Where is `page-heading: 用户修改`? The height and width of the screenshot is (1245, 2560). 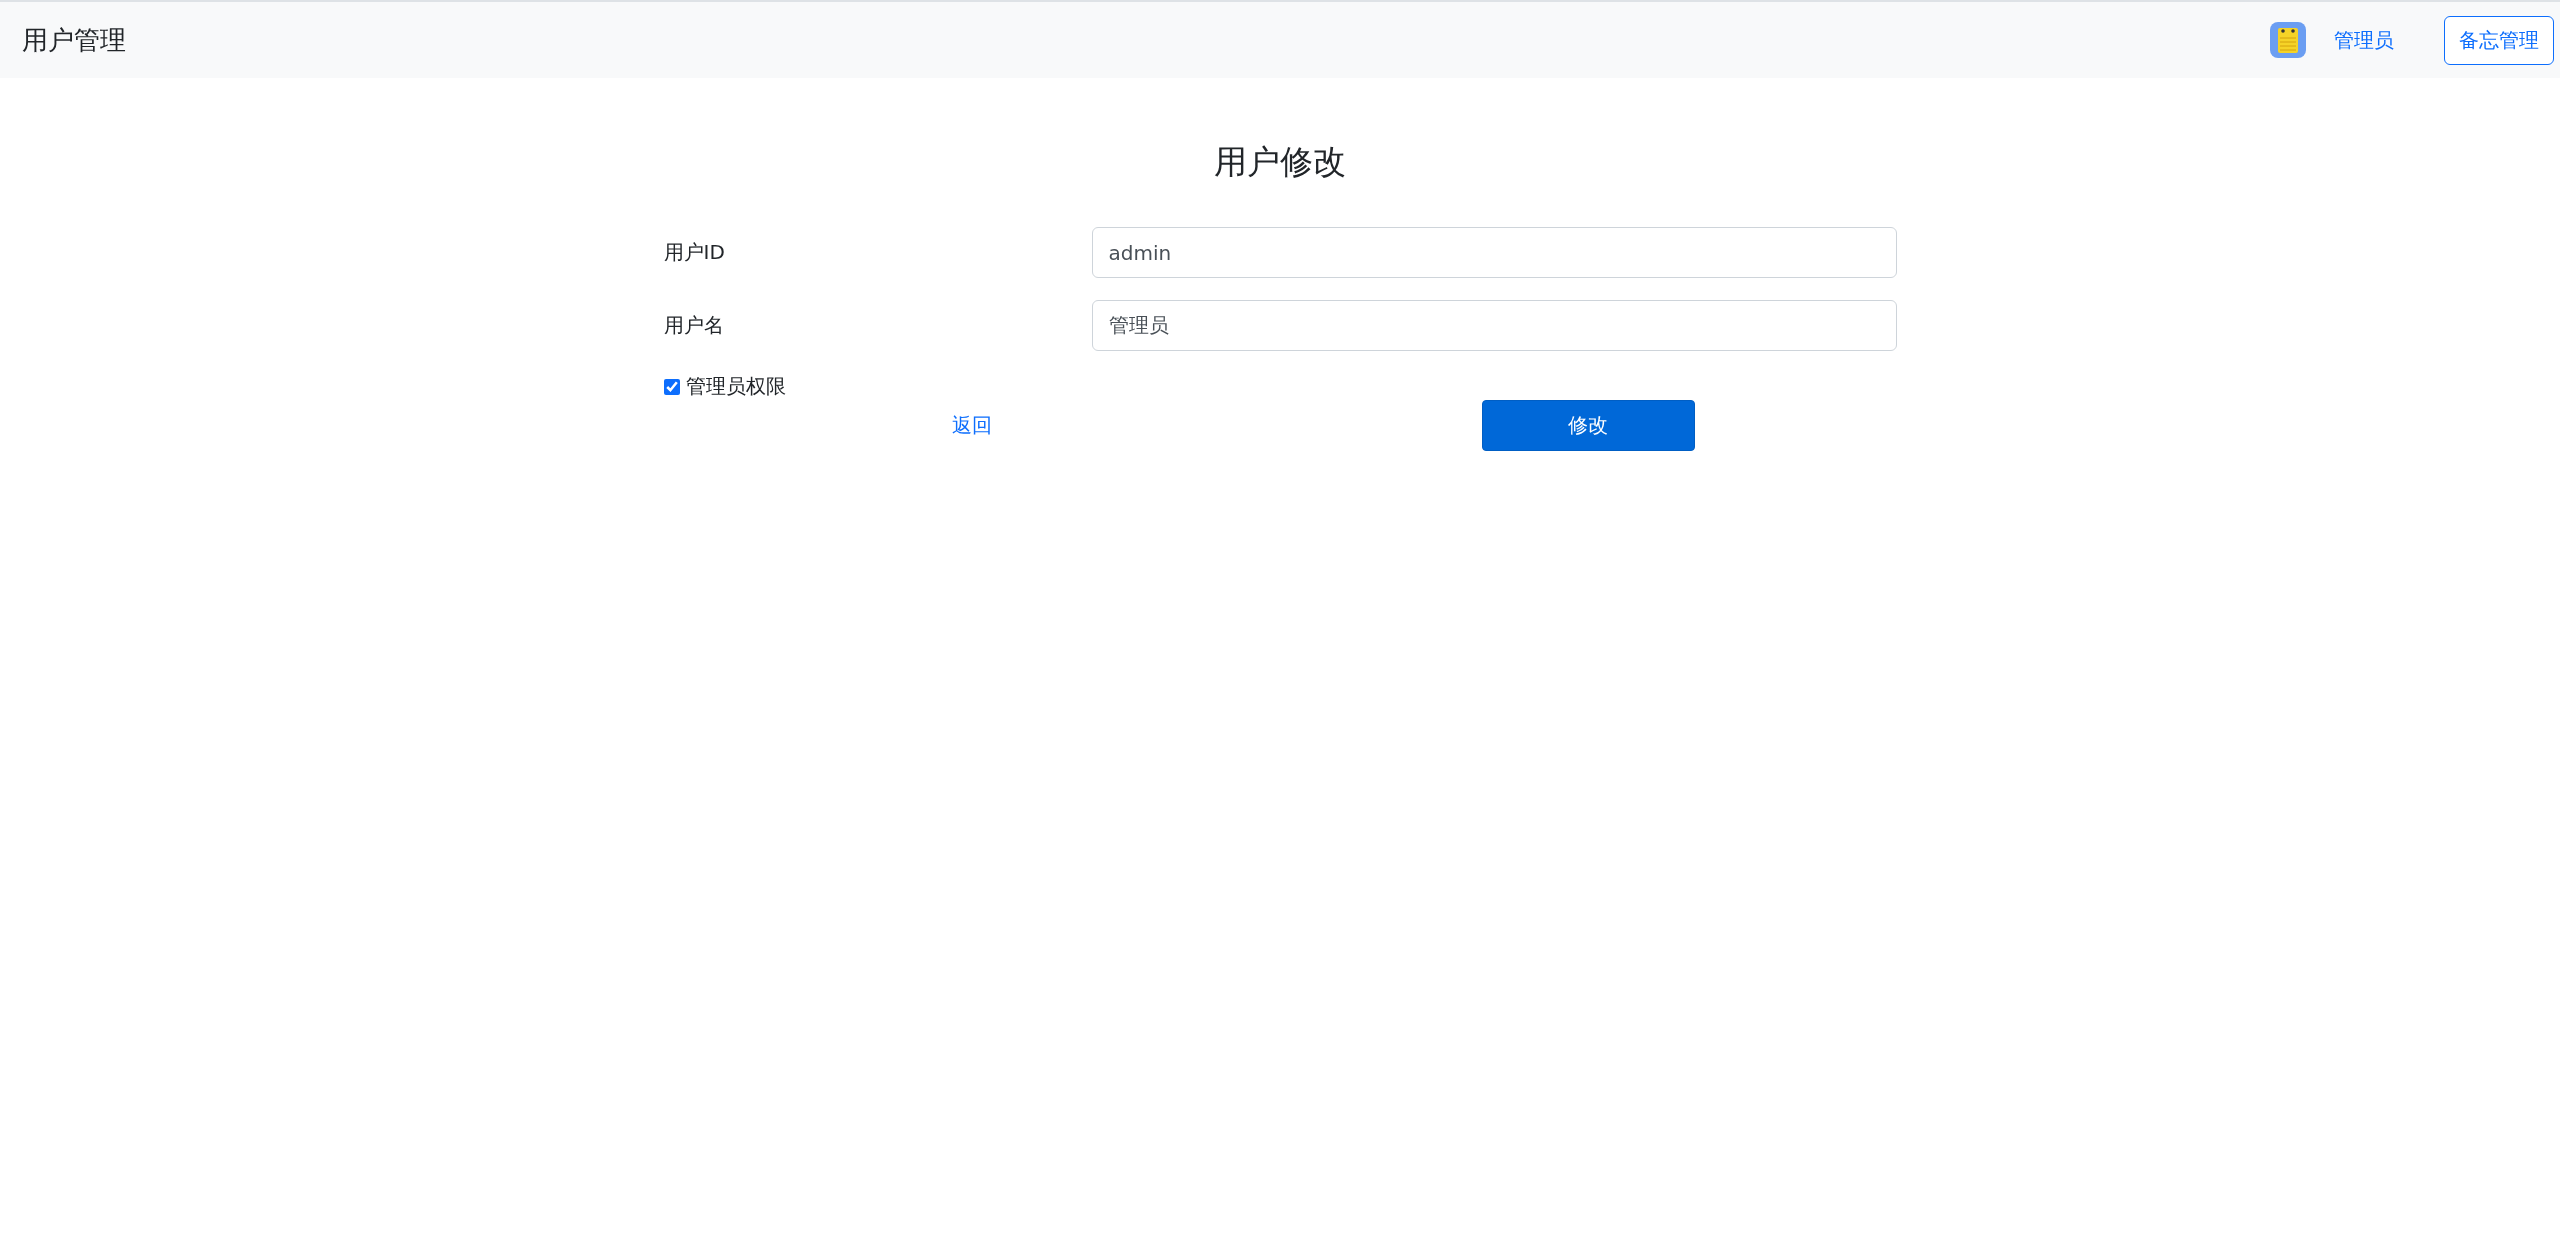
page-heading: 用户修改 is located at coordinates (1280, 162).